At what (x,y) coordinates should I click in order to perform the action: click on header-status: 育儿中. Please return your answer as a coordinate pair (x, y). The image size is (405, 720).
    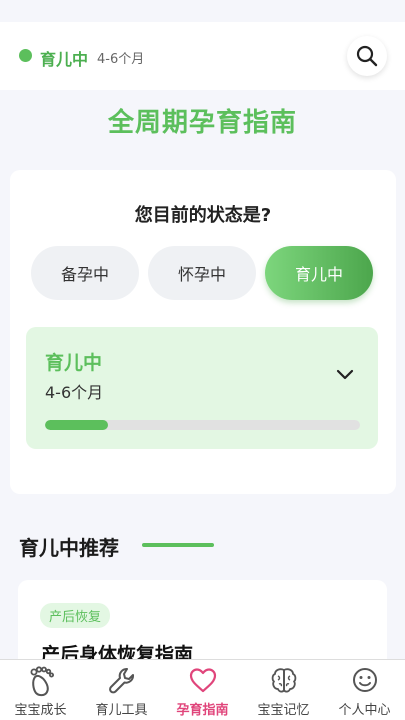
    Looking at the image, I should click on (64, 59).